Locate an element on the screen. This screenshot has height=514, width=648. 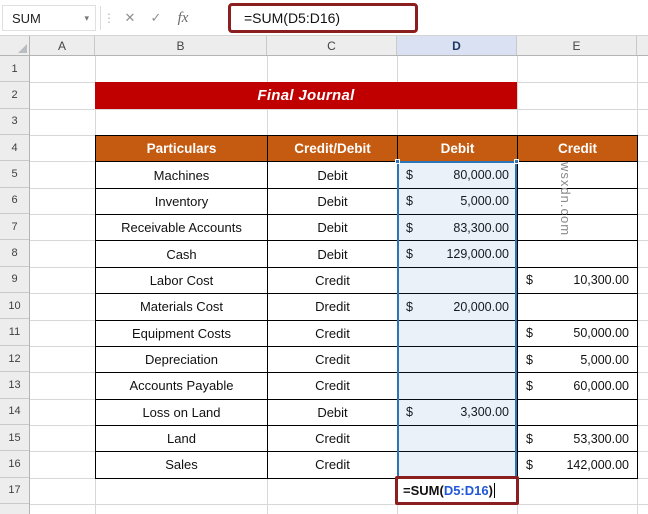
enter-icon: ✓ is located at coordinates (156, 18).